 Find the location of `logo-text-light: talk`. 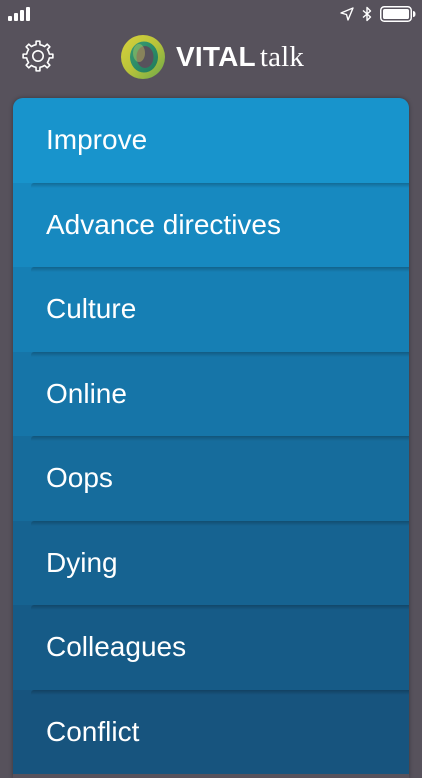

logo-text-light: talk is located at coordinates (282, 56).